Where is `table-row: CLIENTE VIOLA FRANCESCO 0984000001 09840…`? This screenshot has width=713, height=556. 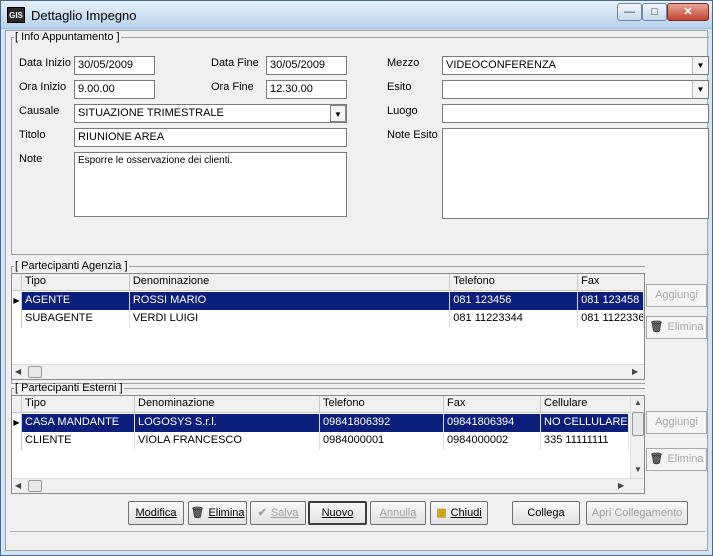 table-row: CLIENTE VIOLA FRANCESCO 0984000001 09840… is located at coordinates (328, 441).